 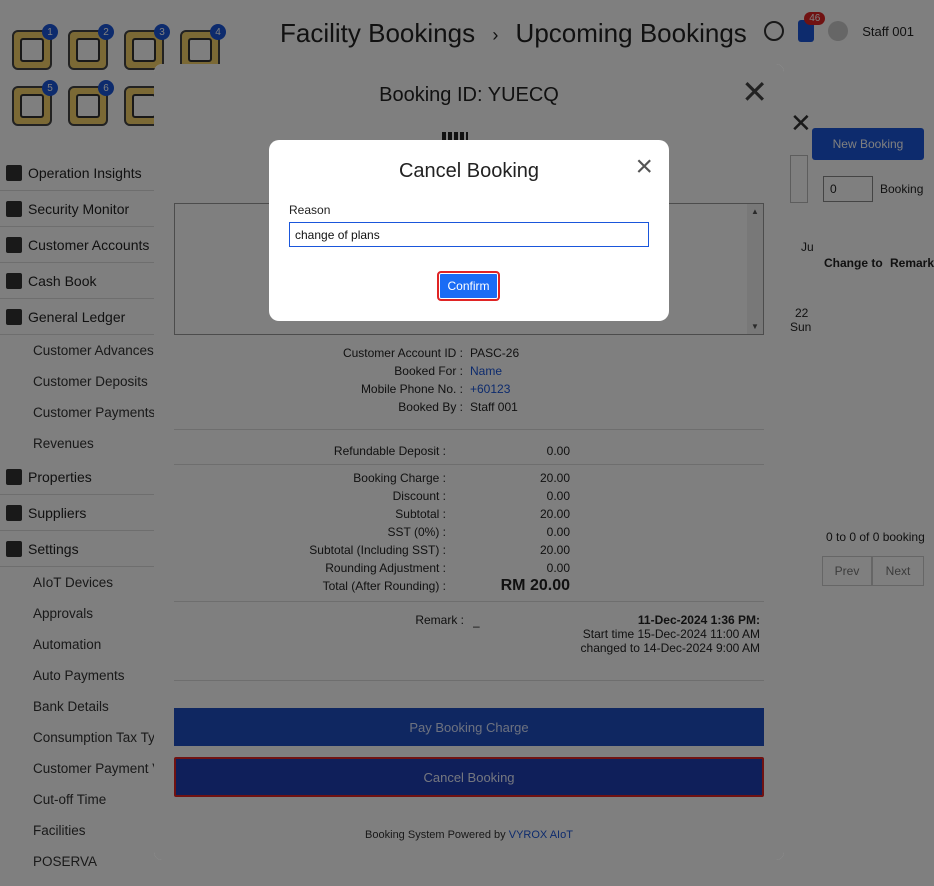 I want to click on reason-input, so click(x=469, y=234).